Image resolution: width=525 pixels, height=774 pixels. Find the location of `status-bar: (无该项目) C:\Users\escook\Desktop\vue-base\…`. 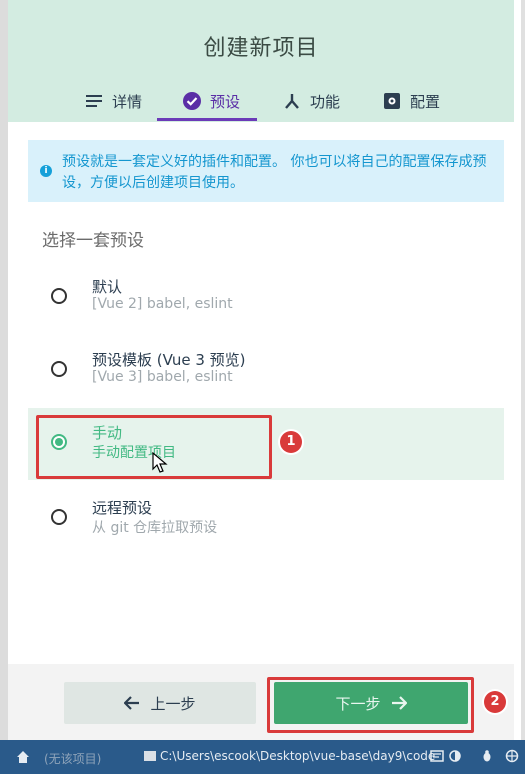

status-bar: (无该项目) C:\Users\escook\Desktop\vue-base\… is located at coordinates (262, 757).